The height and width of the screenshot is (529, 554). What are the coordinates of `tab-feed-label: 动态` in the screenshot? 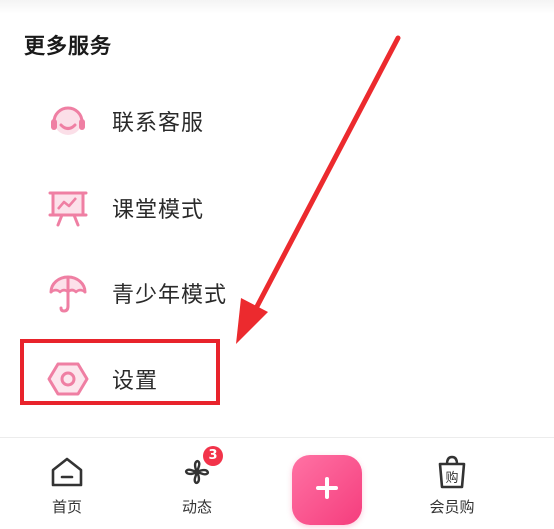 It's located at (196, 507).